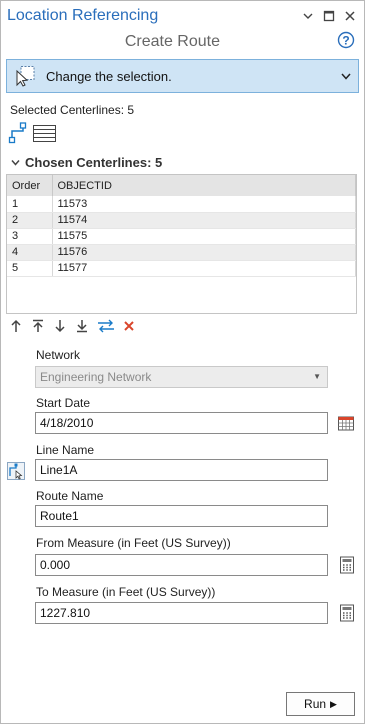 The height and width of the screenshot is (724, 365). I want to click on table-row: 1 11573, so click(181, 204).